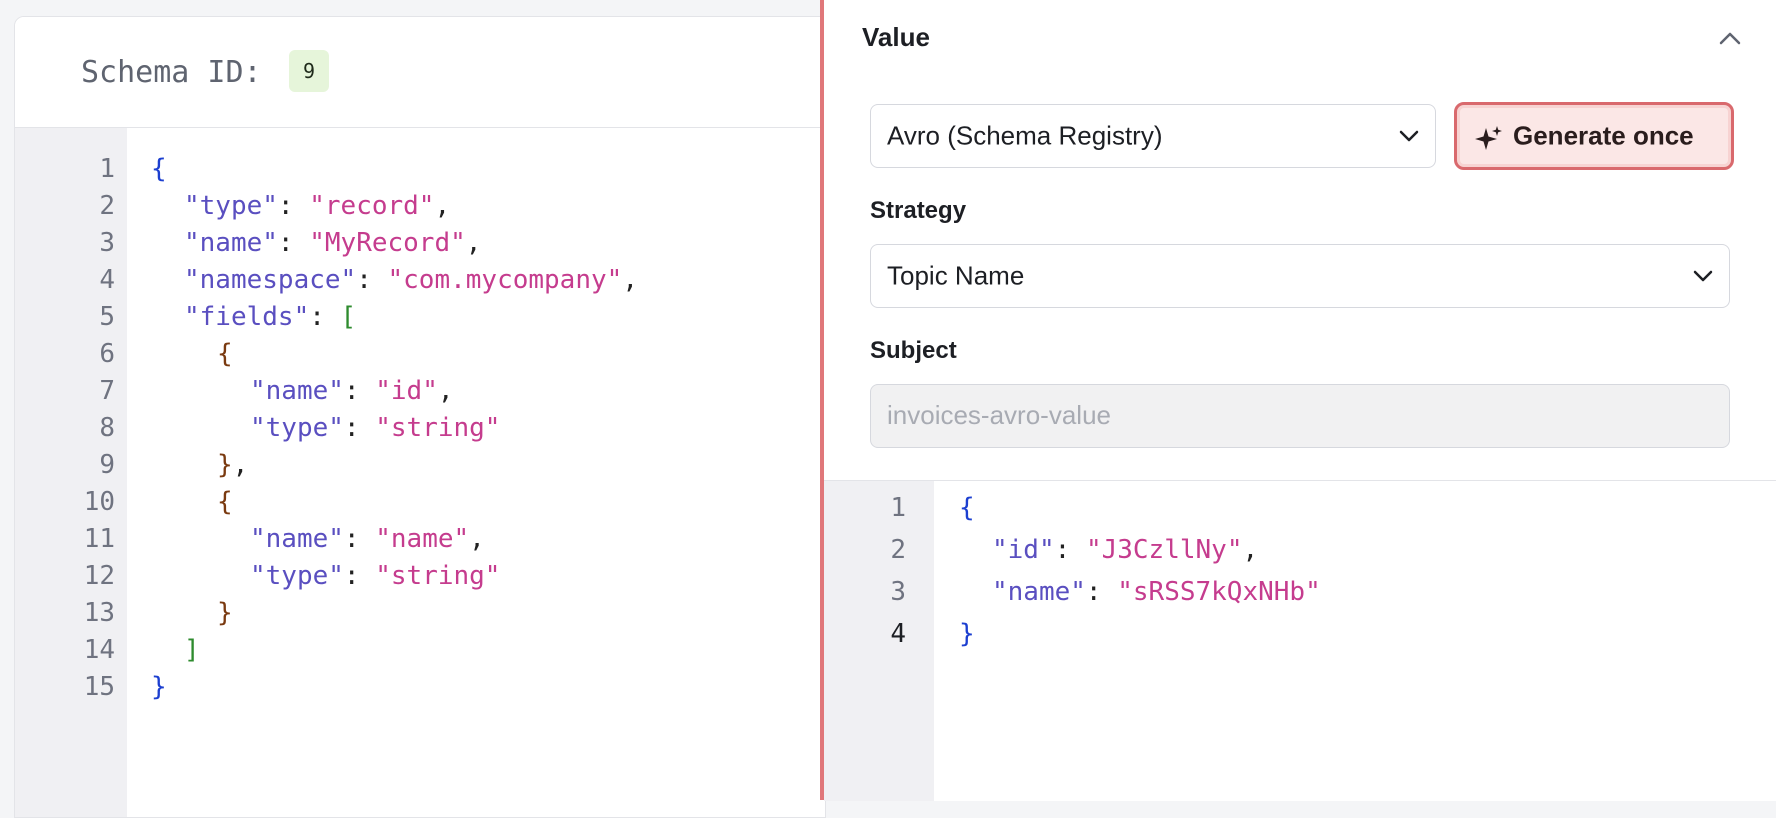 The height and width of the screenshot is (818, 1776). I want to click on subject-input: invoices-avro-value, so click(1300, 416).